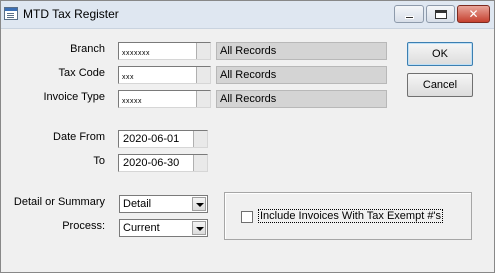 The height and width of the screenshot is (273, 495). I want to click on maximize-icon, so click(441, 14).